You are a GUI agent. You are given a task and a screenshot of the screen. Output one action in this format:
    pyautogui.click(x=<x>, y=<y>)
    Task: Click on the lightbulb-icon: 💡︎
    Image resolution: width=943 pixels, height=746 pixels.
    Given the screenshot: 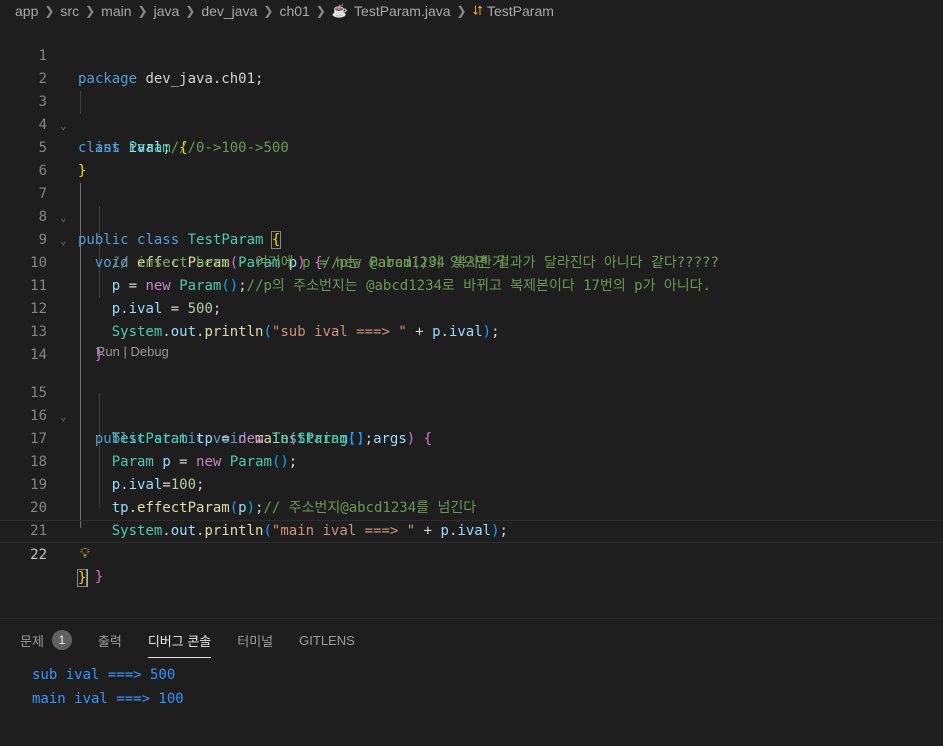 What is the action you would take?
    pyautogui.click(x=85, y=554)
    